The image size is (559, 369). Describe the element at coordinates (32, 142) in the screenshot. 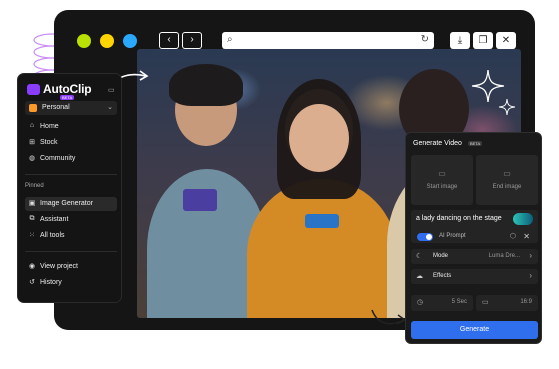

I see `stock-icon: ⊞` at that location.